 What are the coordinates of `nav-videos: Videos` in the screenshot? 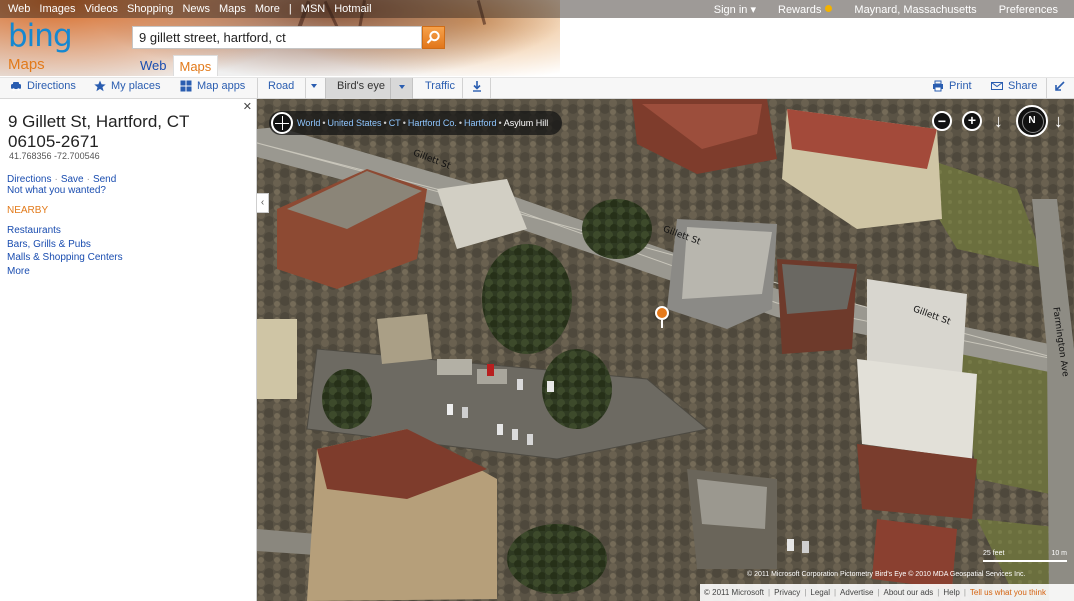 It's located at (101, 9).